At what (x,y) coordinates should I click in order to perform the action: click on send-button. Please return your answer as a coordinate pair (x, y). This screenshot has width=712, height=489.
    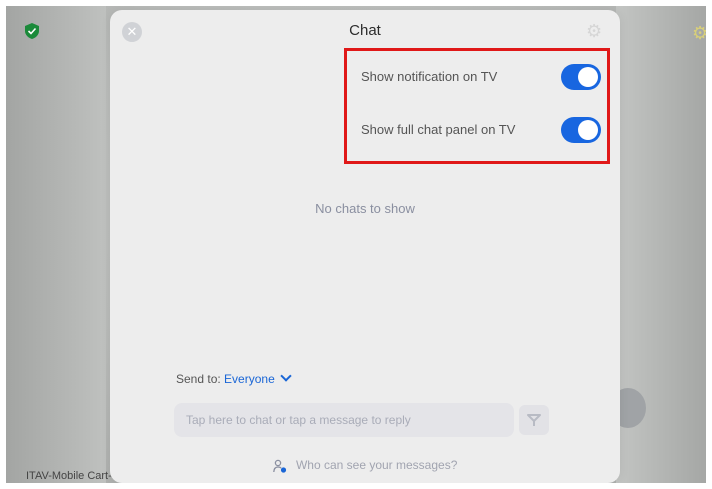
    Looking at the image, I should click on (534, 420).